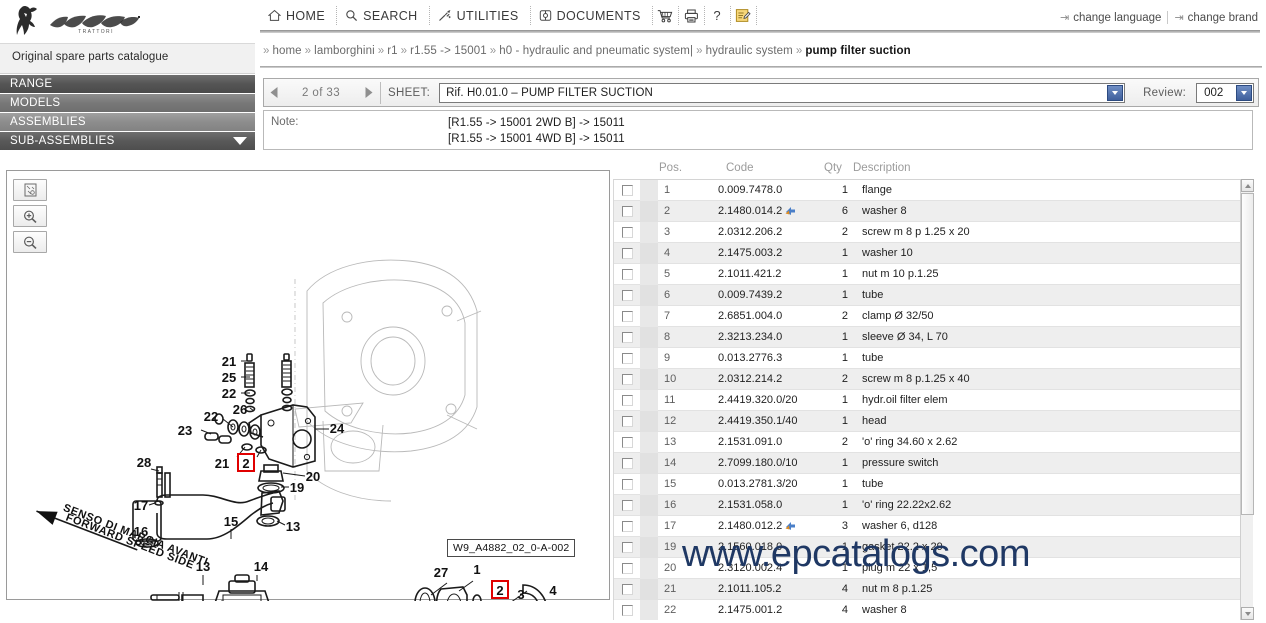  I want to click on cell-code: 2.6851.004.0, so click(769, 316).